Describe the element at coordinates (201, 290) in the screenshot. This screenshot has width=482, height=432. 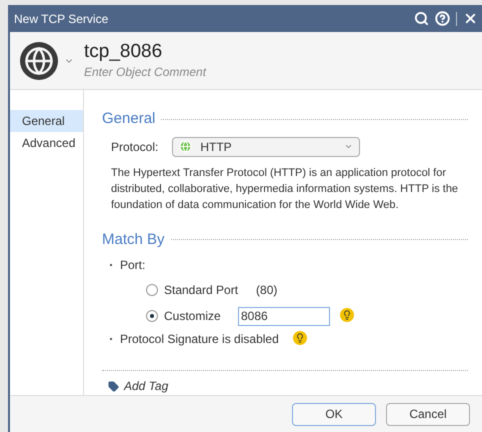
I see `radio-label: Standard Port` at that location.